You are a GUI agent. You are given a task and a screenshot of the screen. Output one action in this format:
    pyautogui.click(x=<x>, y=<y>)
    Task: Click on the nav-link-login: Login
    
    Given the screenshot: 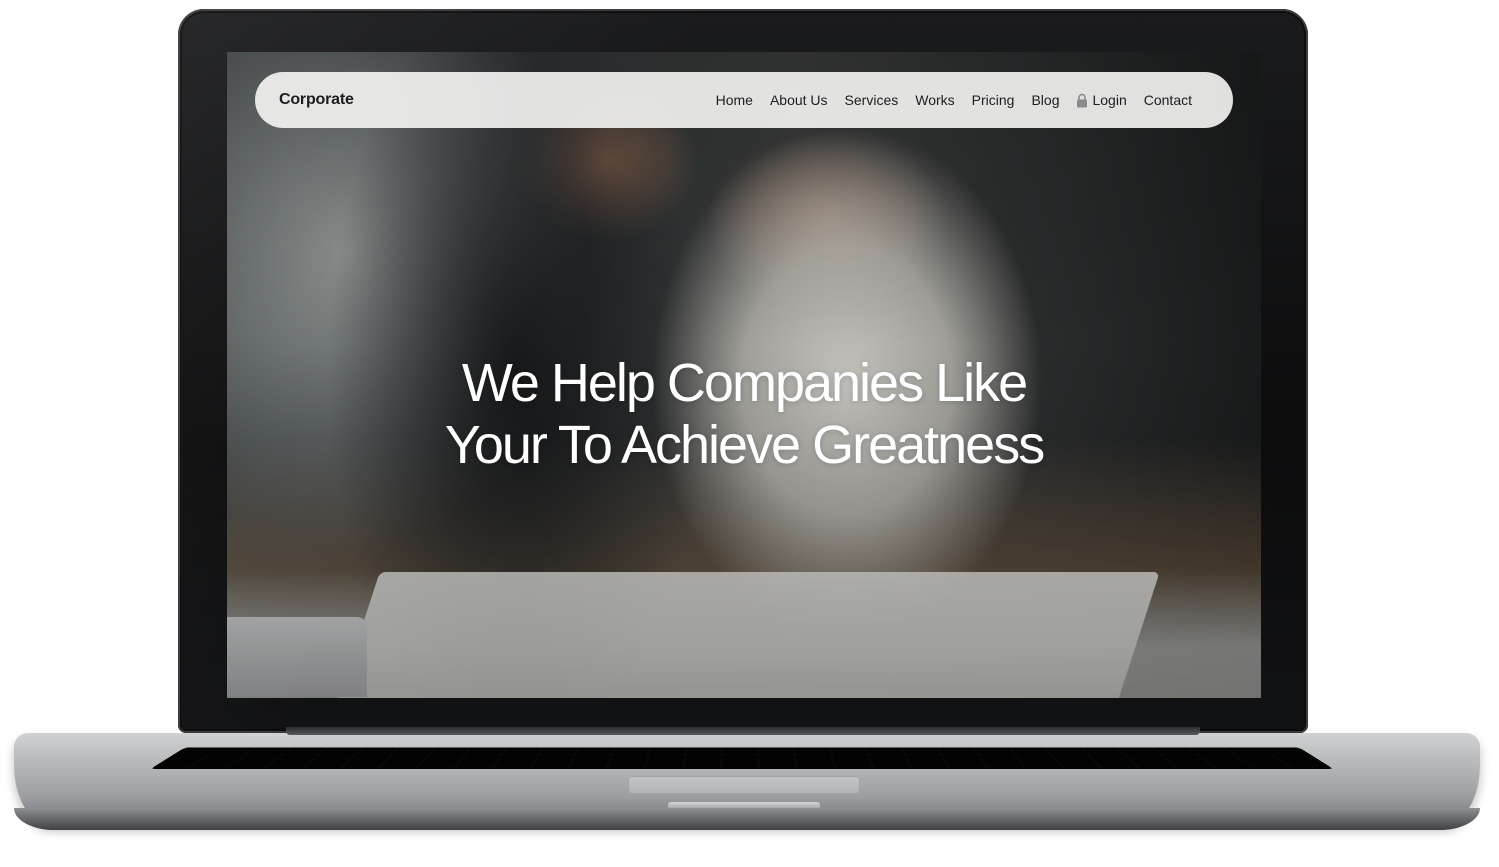 What is the action you would take?
    pyautogui.click(x=1101, y=100)
    